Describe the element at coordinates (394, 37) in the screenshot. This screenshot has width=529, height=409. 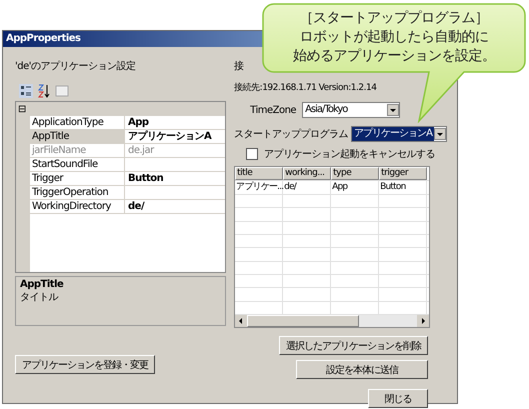
I see `callout-text: ロボットが起動したら自動的に` at that location.